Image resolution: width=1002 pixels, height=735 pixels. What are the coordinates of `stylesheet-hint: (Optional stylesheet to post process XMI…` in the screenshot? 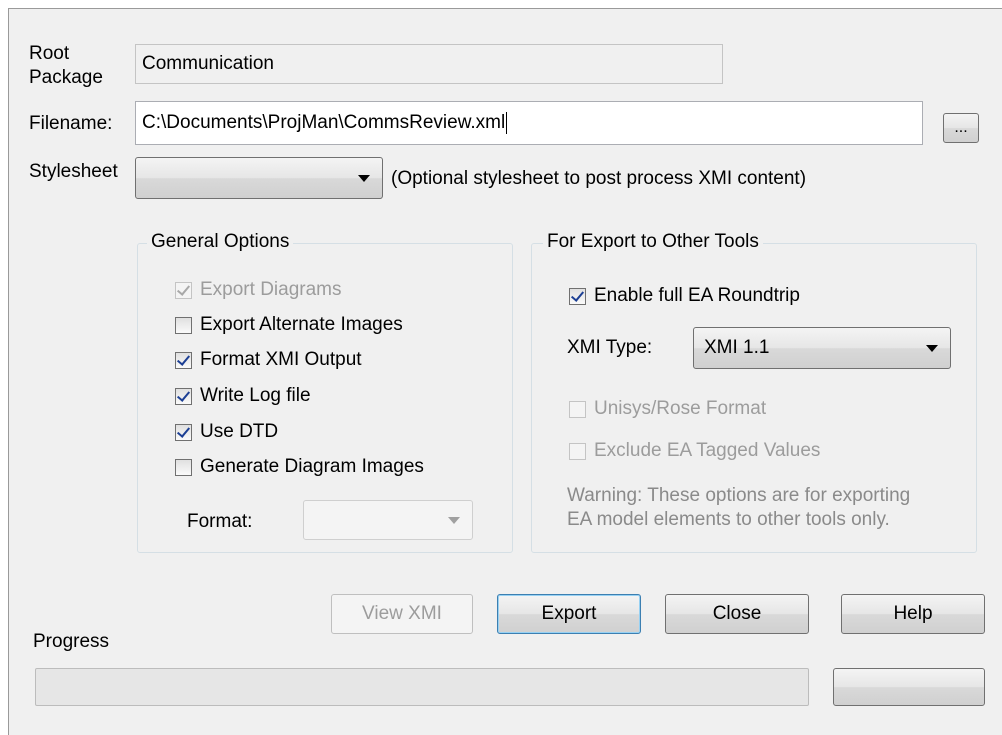 It's located at (599, 178).